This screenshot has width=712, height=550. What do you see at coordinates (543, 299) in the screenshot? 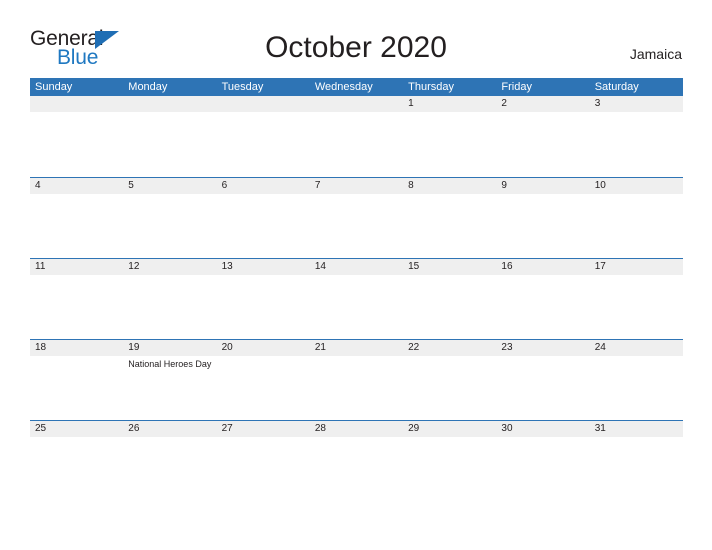
I see `day-cell-16: 16` at bounding box center [543, 299].